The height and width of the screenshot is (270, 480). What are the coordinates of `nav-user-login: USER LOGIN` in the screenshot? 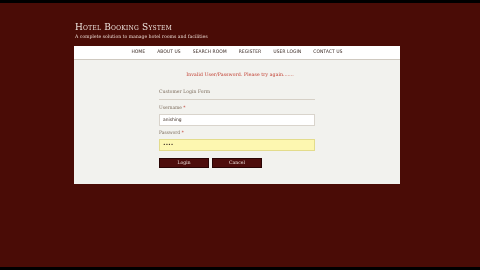 It's located at (287, 52).